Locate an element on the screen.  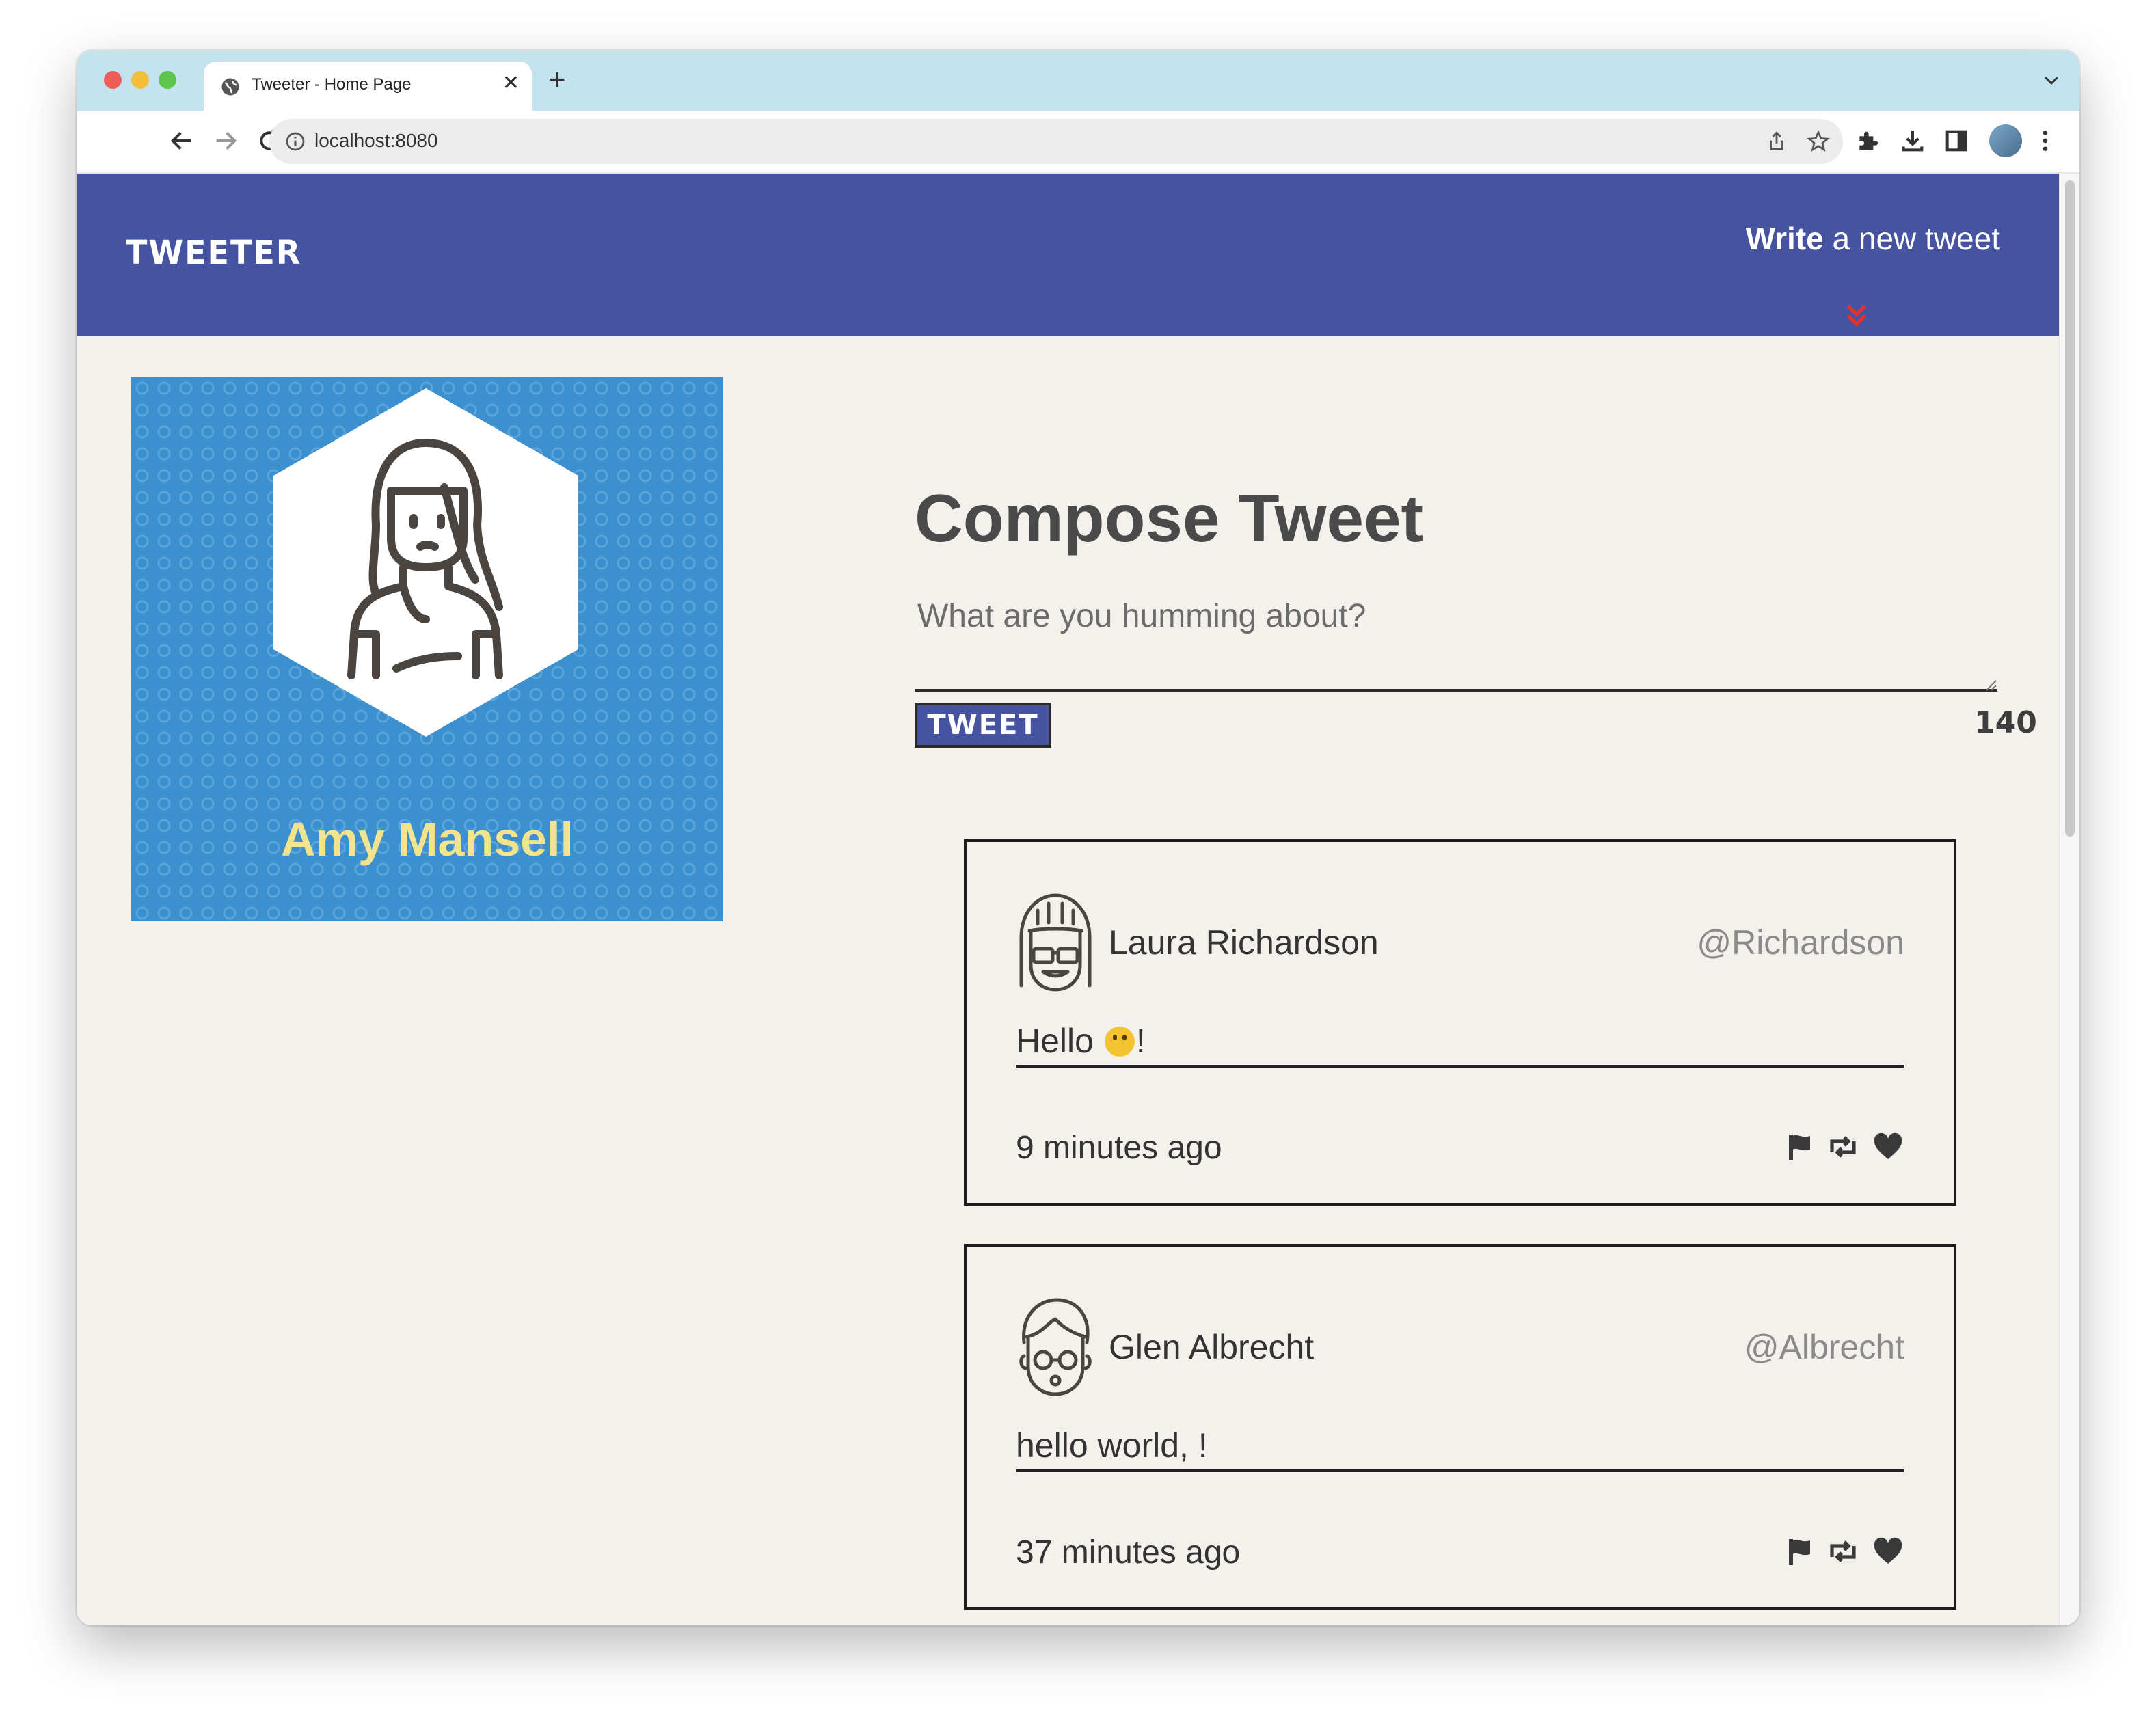
forward-arrow-icon is located at coordinates (225, 140).